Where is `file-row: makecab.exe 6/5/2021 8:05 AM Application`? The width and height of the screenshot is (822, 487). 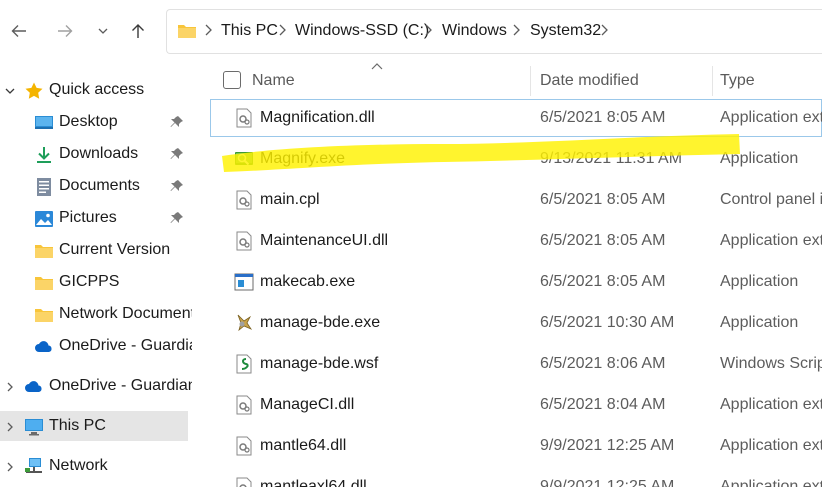
file-row: makecab.exe 6/5/2021 8:05 AM Application is located at coordinates (516, 282).